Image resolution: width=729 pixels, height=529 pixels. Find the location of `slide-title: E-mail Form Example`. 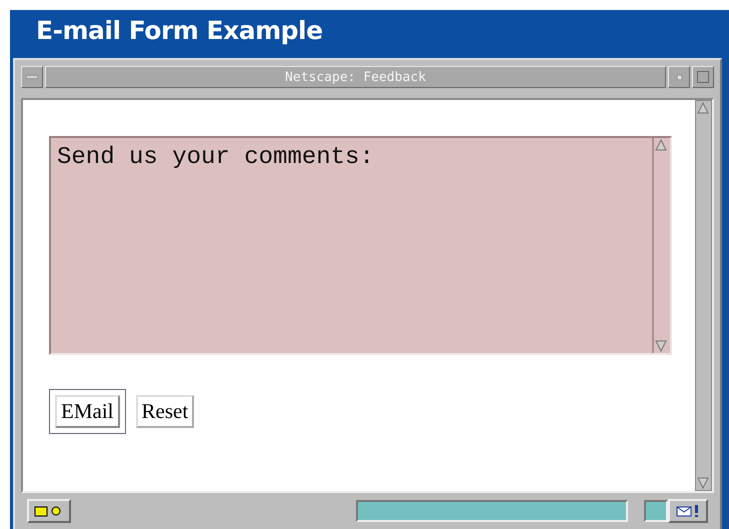

slide-title: E-mail Form Example is located at coordinates (179, 31).